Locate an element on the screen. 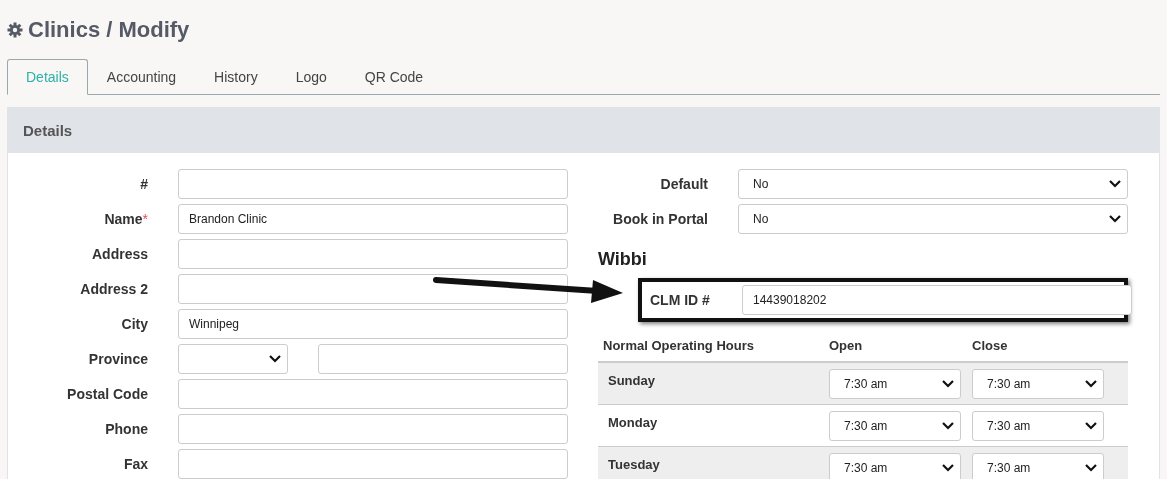 The height and width of the screenshot is (479, 1167). section-title: Wibbi is located at coordinates (623, 259).